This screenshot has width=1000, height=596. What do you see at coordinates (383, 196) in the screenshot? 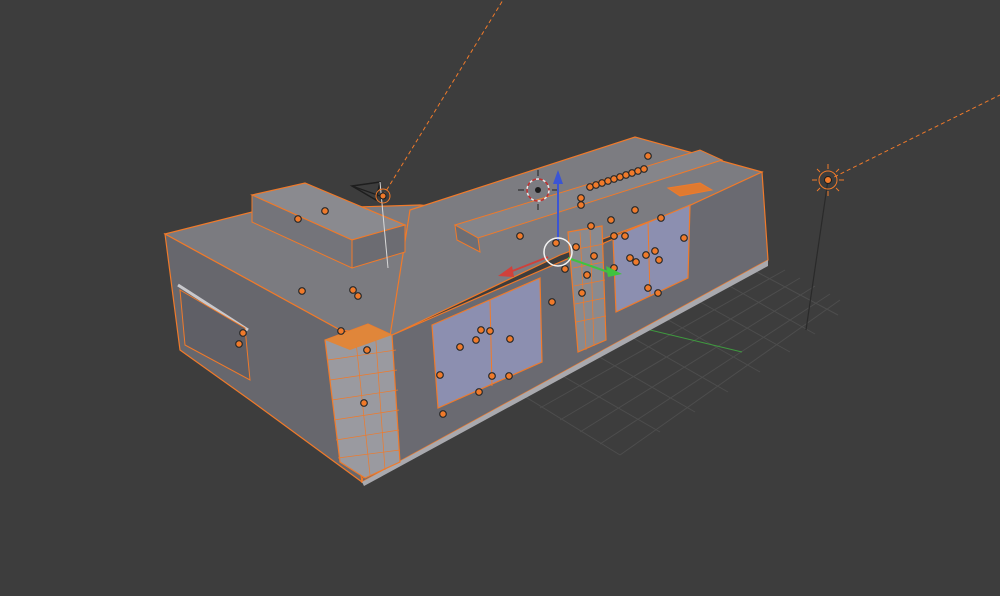
I see `lamp-icon` at bounding box center [383, 196].